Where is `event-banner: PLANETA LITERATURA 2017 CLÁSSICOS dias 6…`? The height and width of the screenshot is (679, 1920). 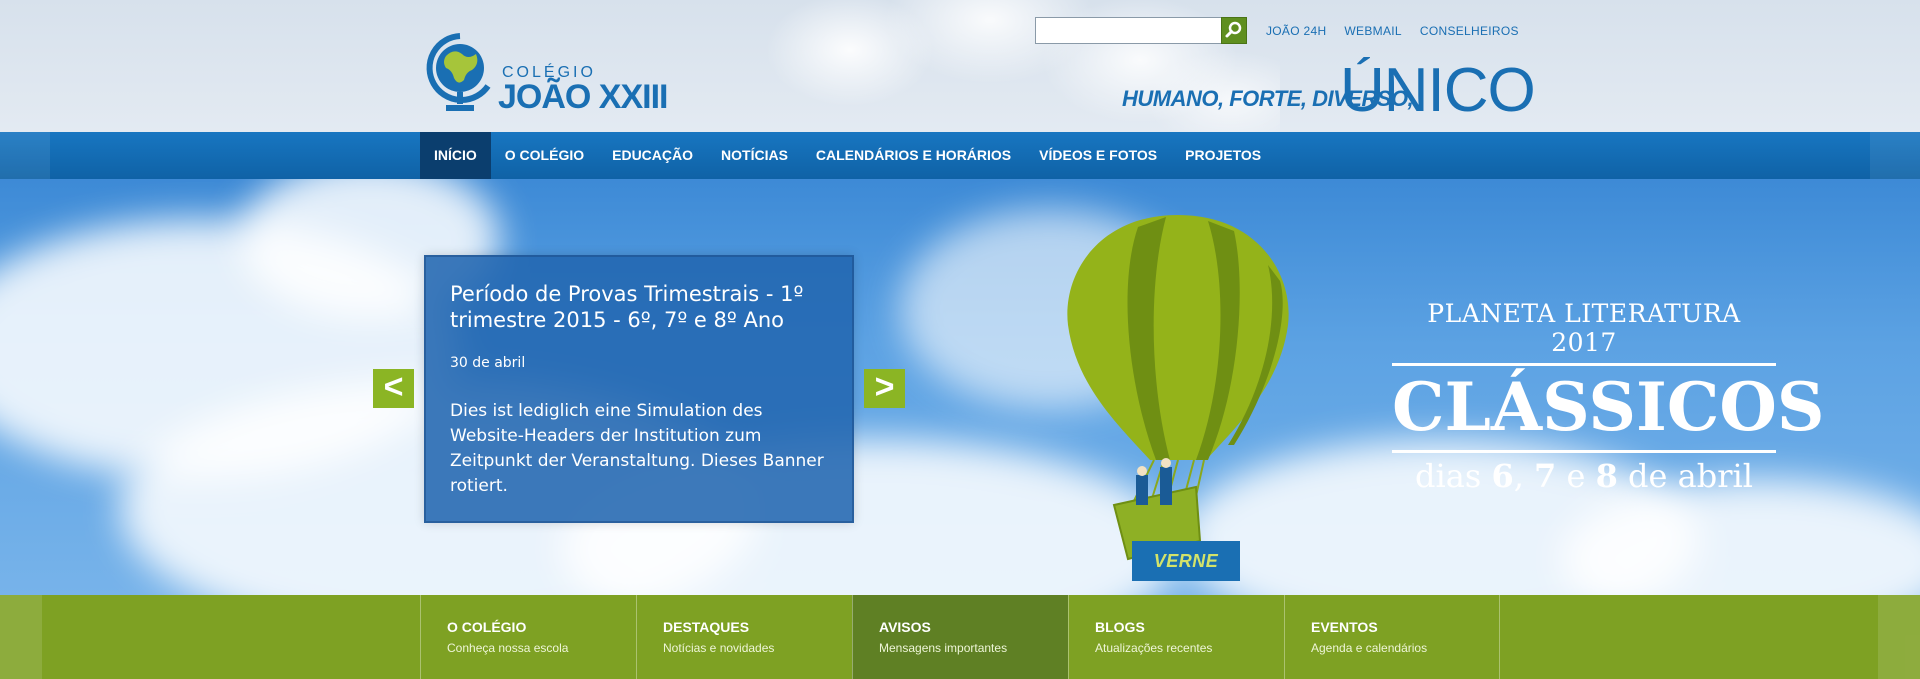
event-banner: PLANETA LITERATURA 2017 CLÁSSICOS dias 6… is located at coordinates (1608, 397).